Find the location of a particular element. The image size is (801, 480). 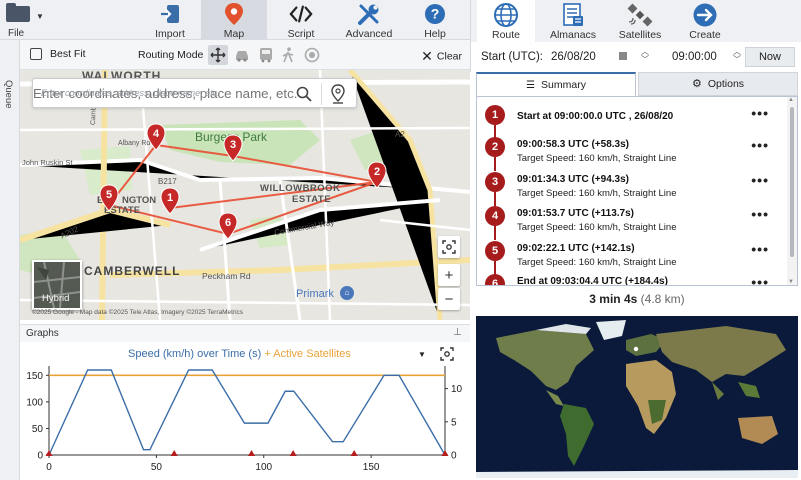

map-button: Map is located at coordinates (234, 20).